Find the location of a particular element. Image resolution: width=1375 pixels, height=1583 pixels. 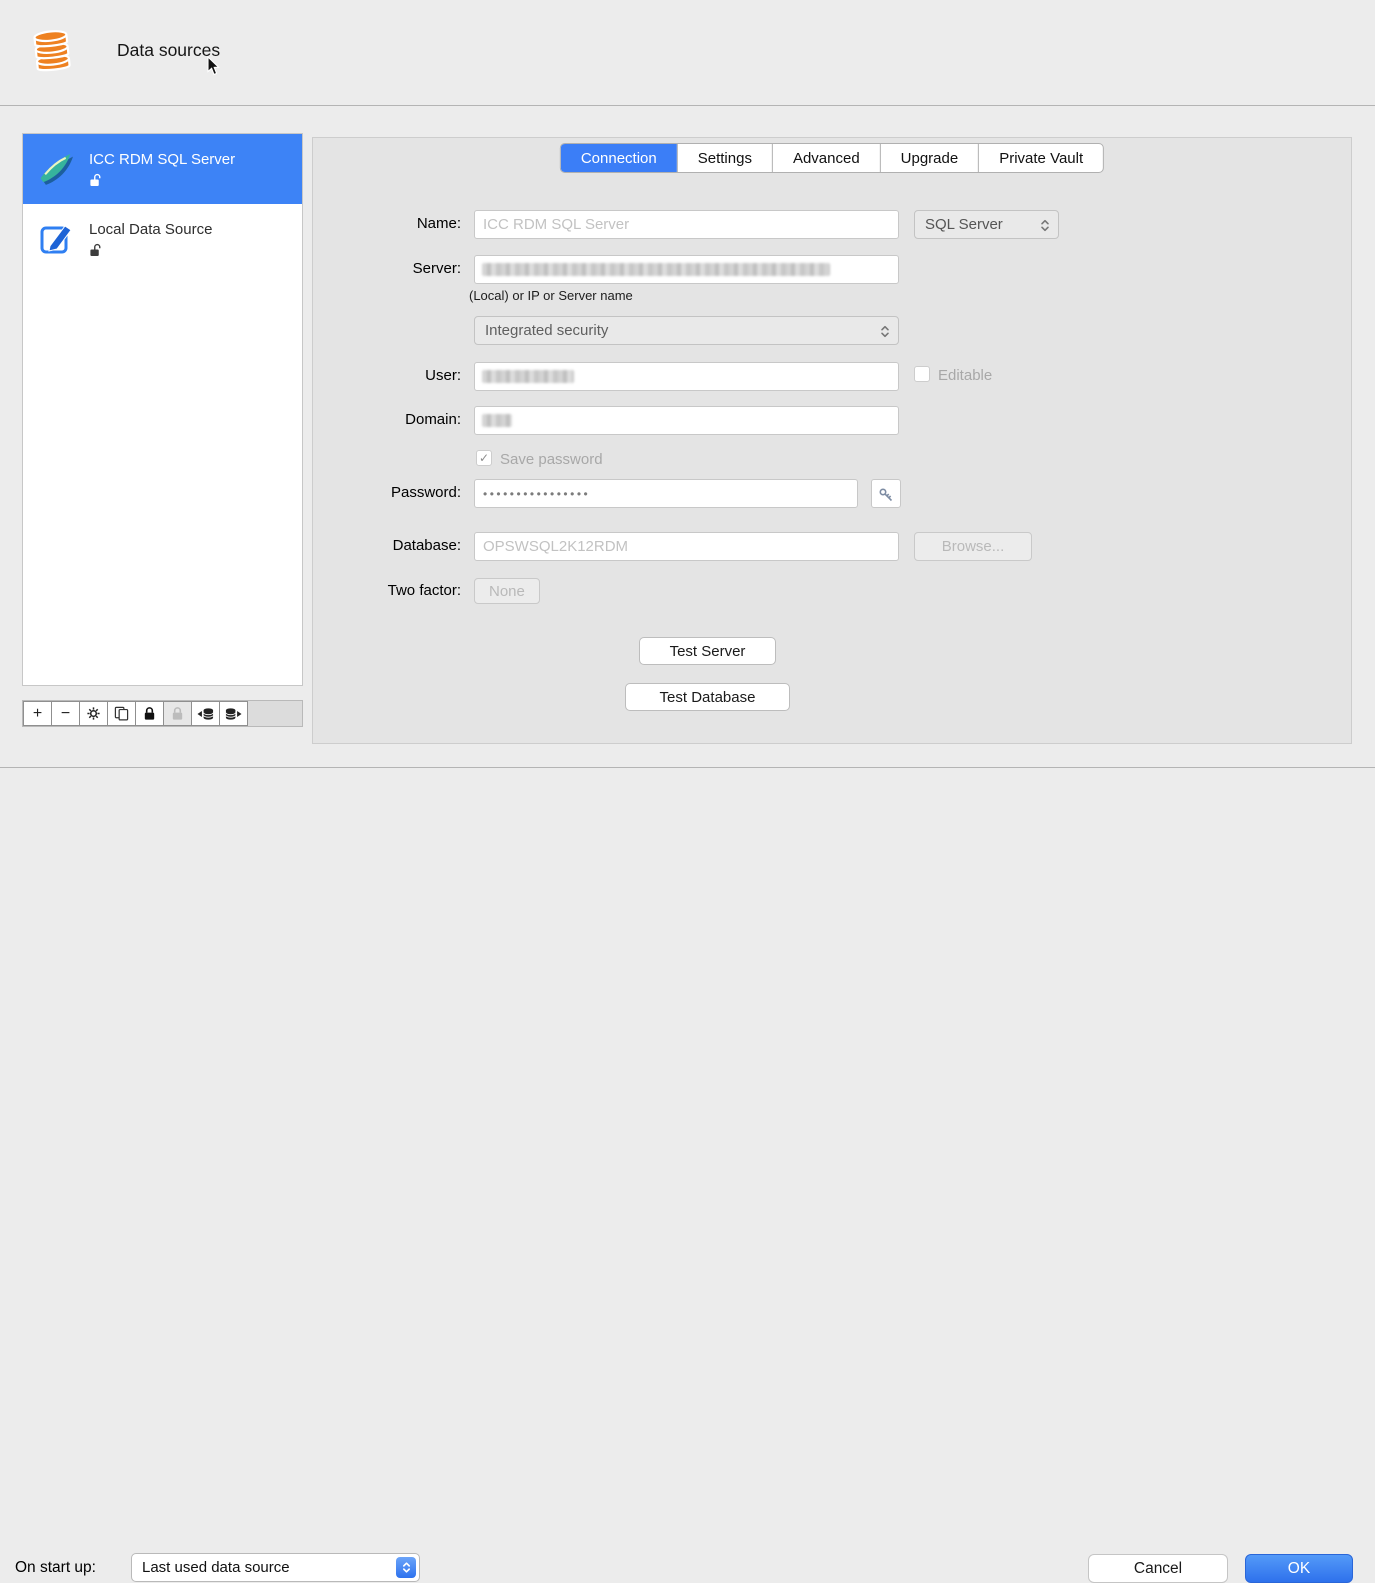

reveal-password-button is located at coordinates (886, 493).